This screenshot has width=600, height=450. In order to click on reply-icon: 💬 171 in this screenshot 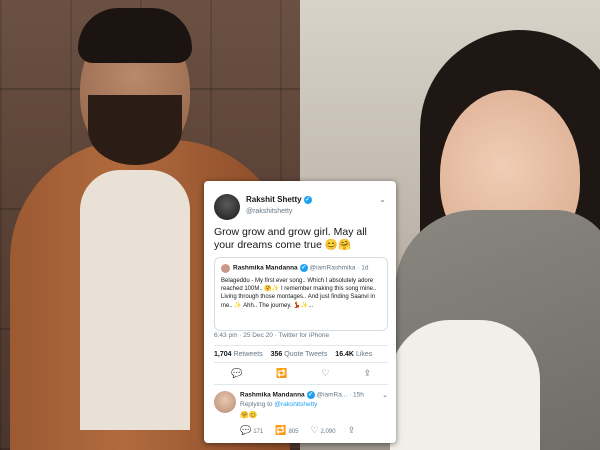, I will do `click(251, 430)`.